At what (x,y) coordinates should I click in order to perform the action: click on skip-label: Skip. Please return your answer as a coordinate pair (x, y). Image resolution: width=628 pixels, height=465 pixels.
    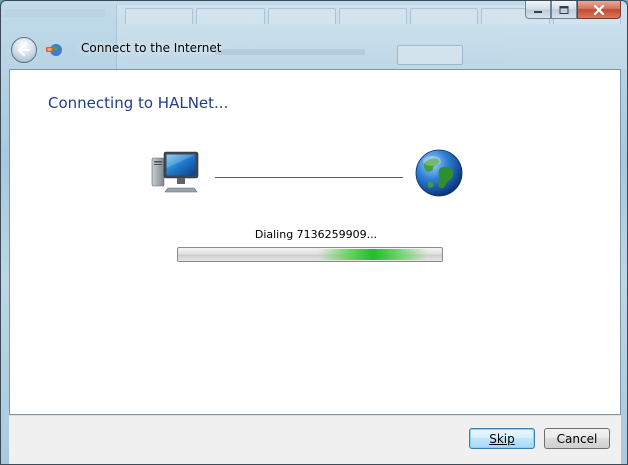
    Looking at the image, I should click on (502, 438).